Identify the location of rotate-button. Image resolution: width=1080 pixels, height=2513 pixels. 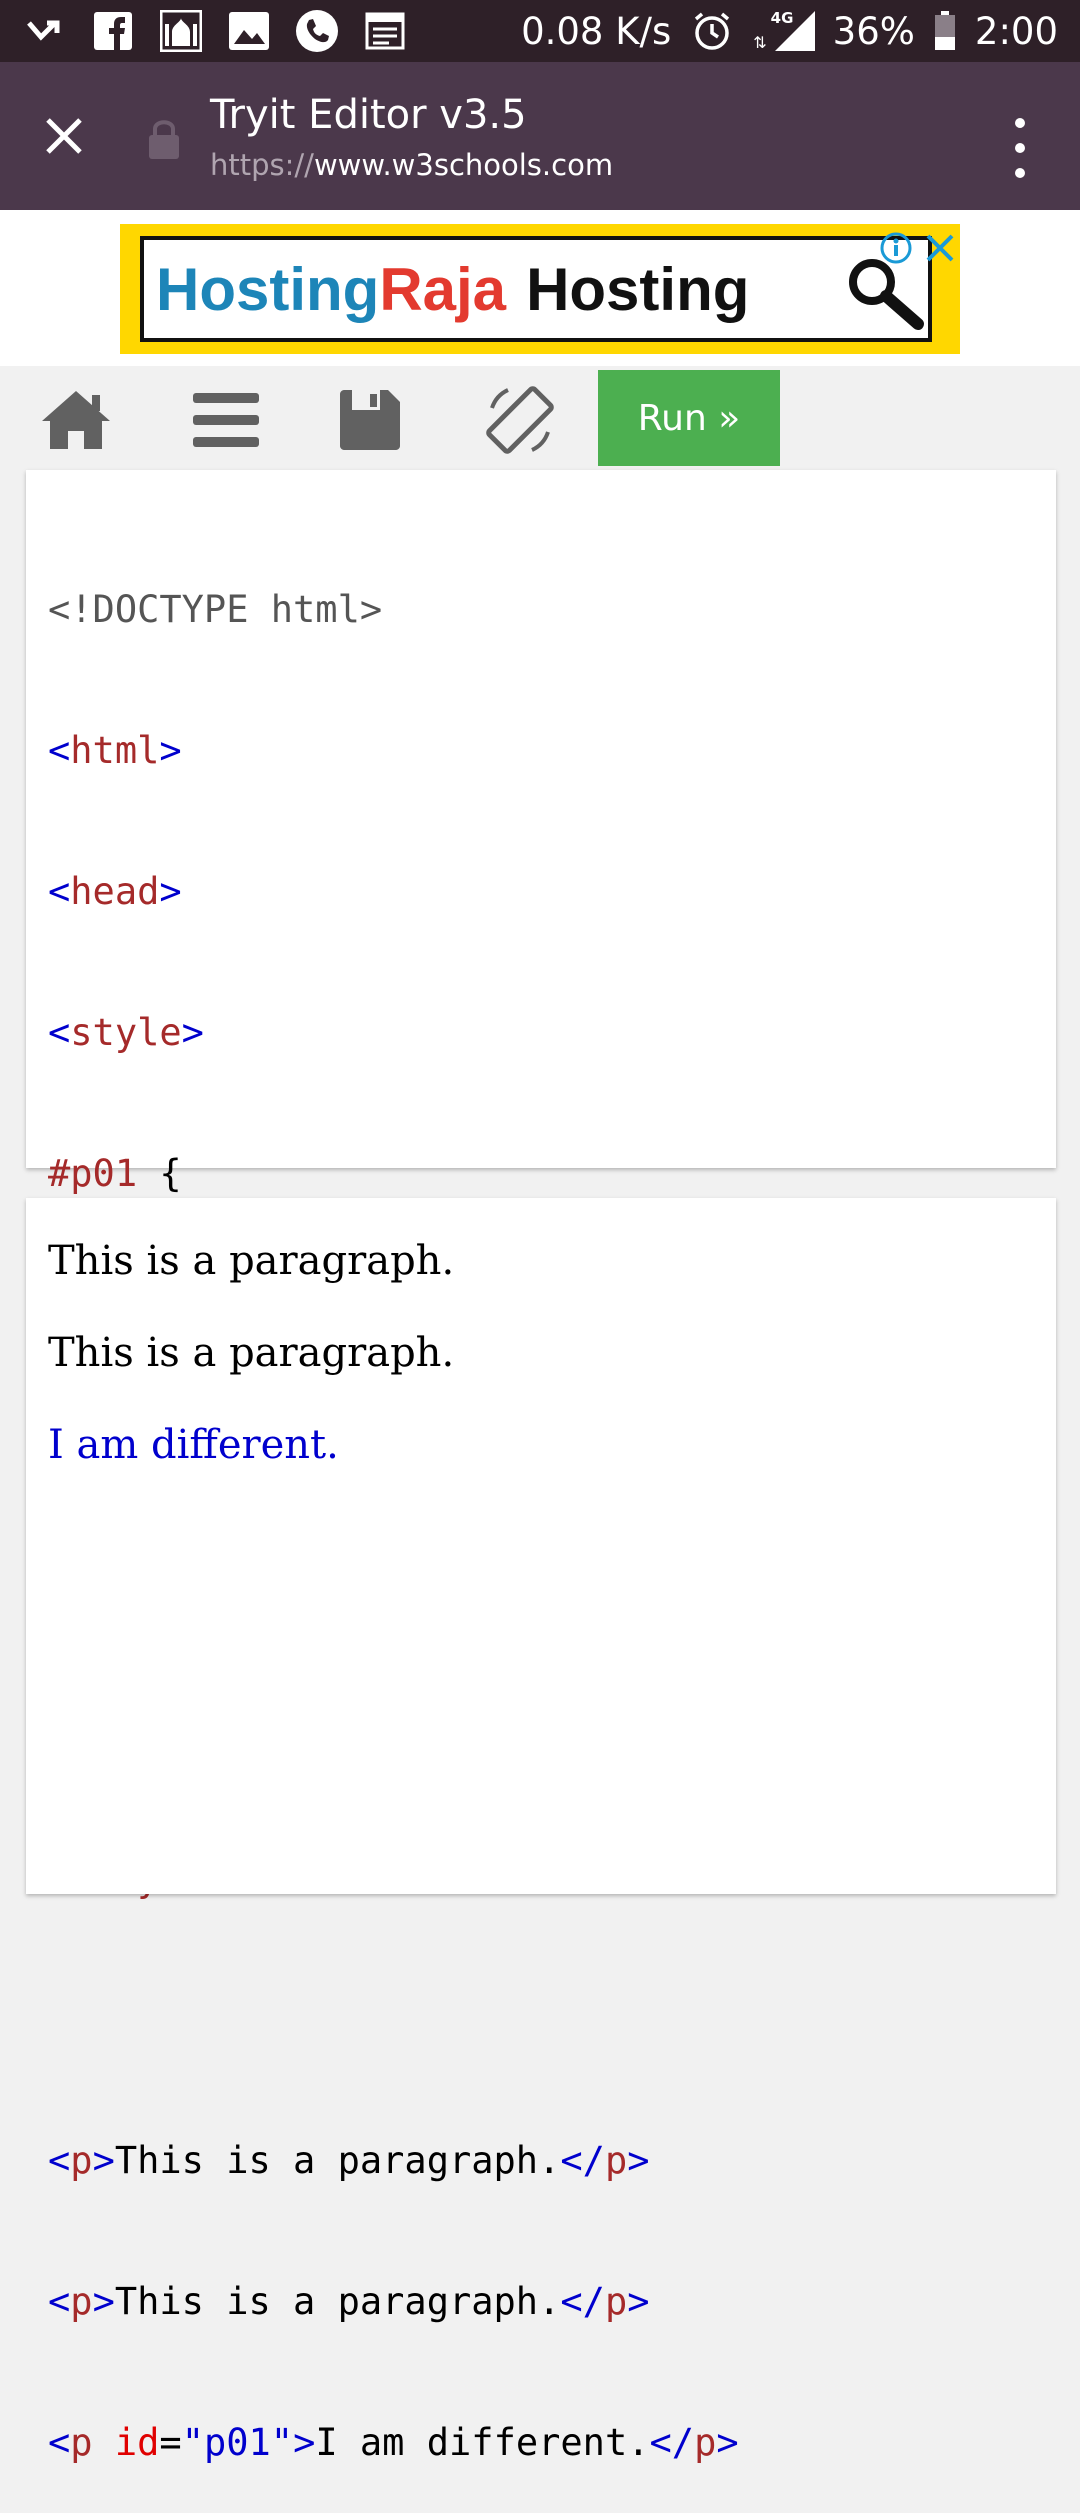
(520, 420).